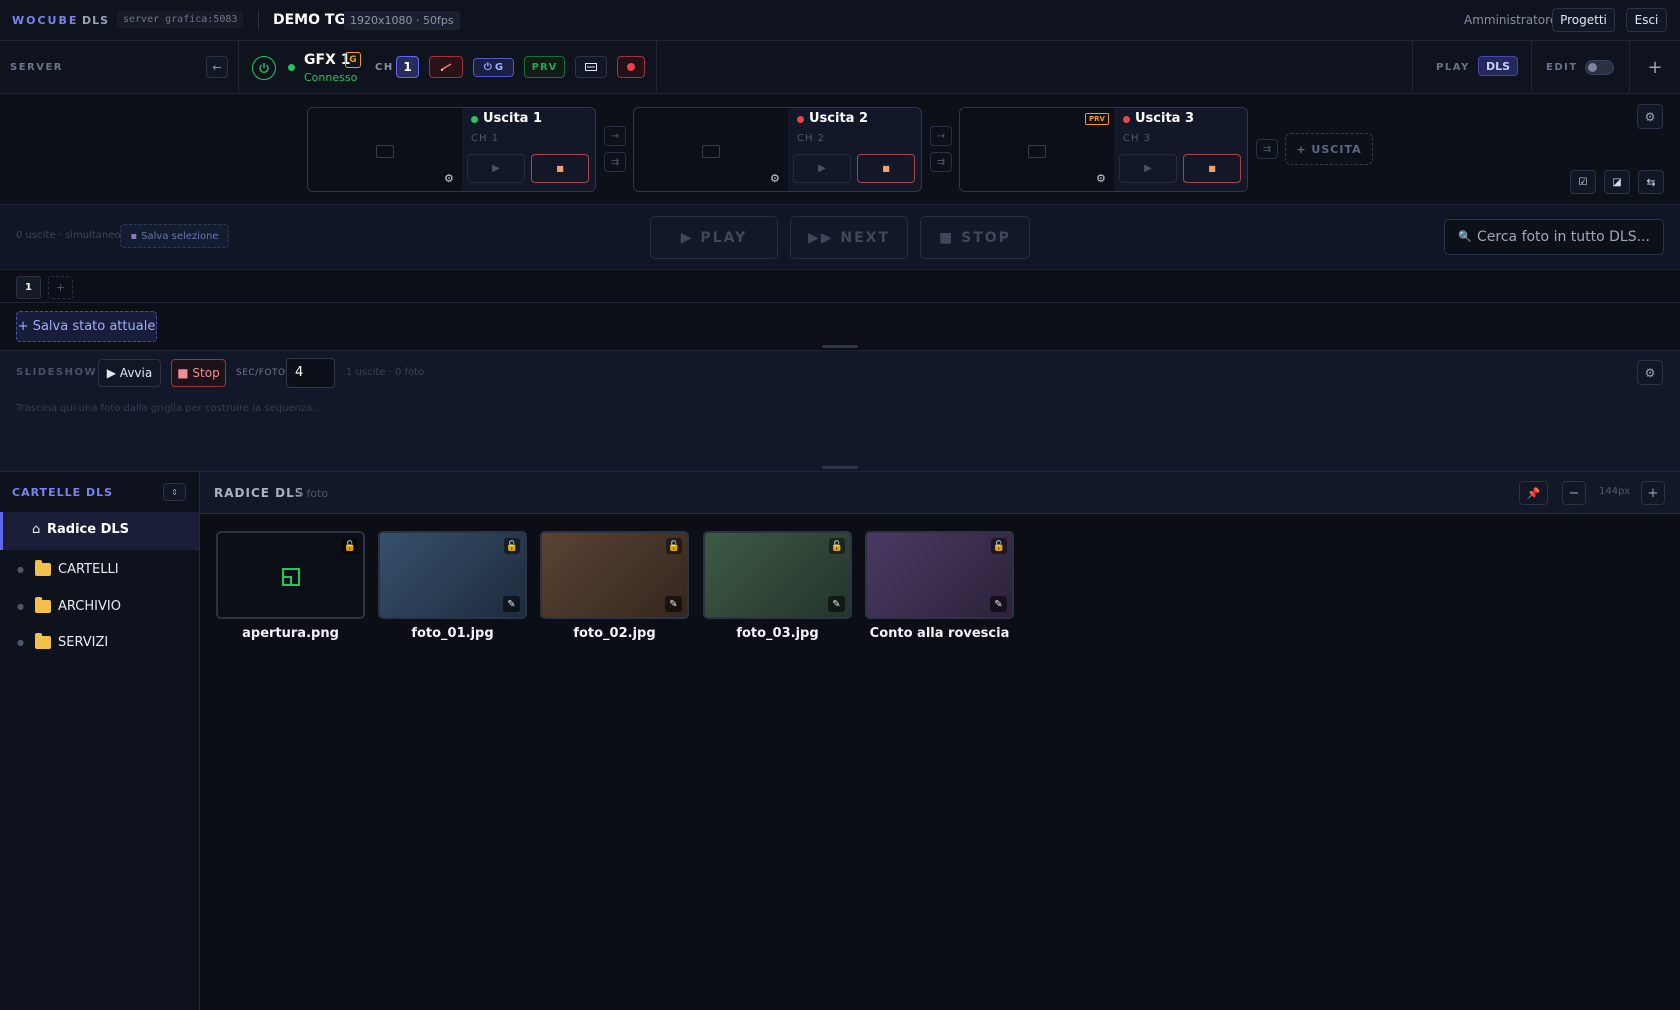 Image resolution: width=1680 pixels, height=1010 pixels. Describe the element at coordinates (446, 67) in the screenshot. I see `brush-icon` at that location.